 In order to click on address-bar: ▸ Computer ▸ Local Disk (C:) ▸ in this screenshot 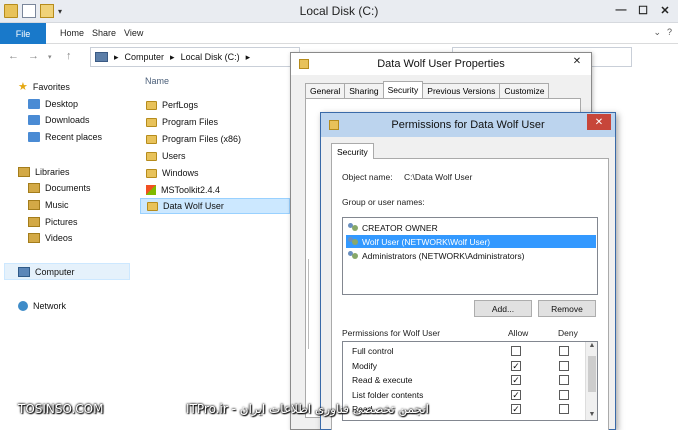, I will do `click(195, 57)`.